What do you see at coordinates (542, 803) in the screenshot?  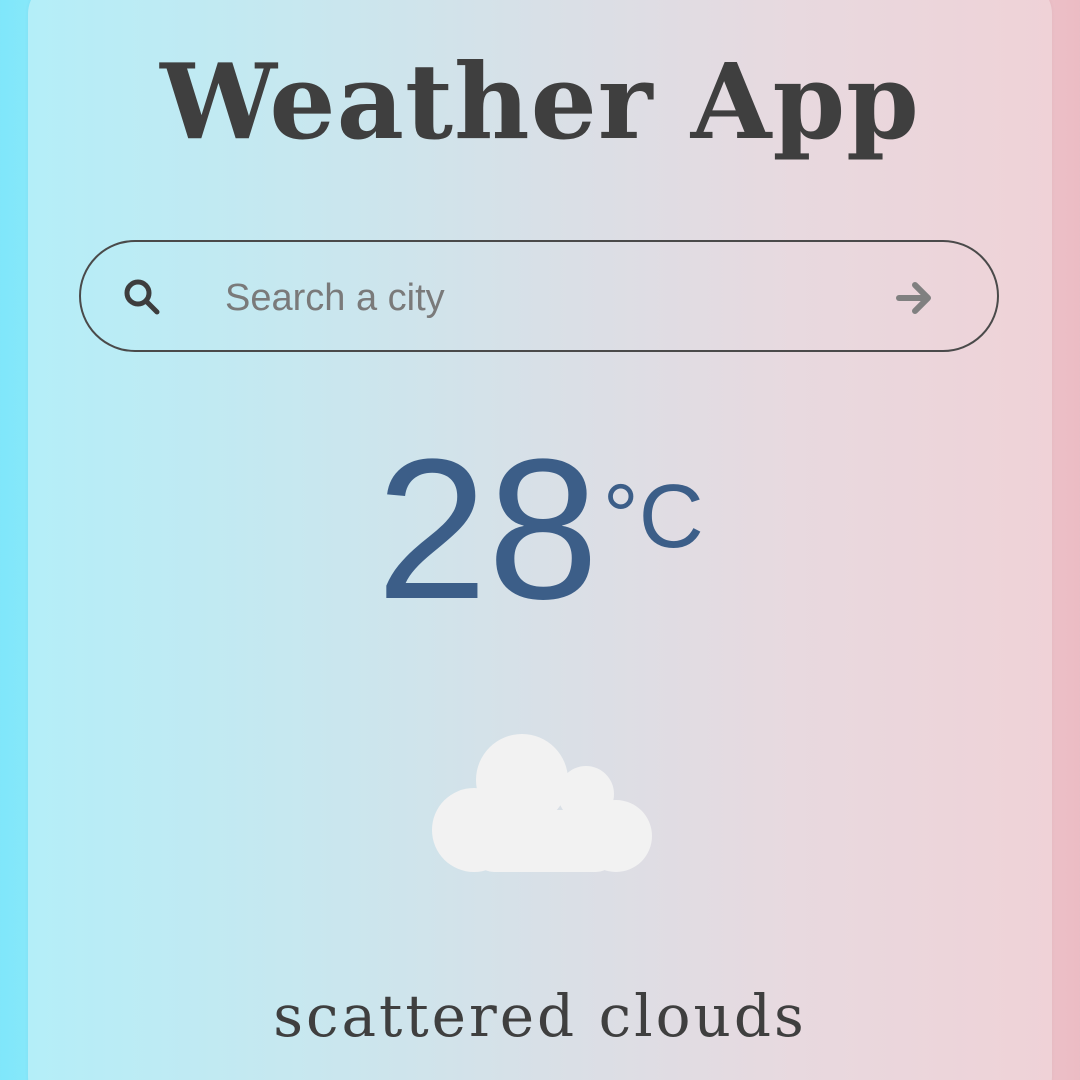 I see `cloud-icon` at bounding box center [542, 803].